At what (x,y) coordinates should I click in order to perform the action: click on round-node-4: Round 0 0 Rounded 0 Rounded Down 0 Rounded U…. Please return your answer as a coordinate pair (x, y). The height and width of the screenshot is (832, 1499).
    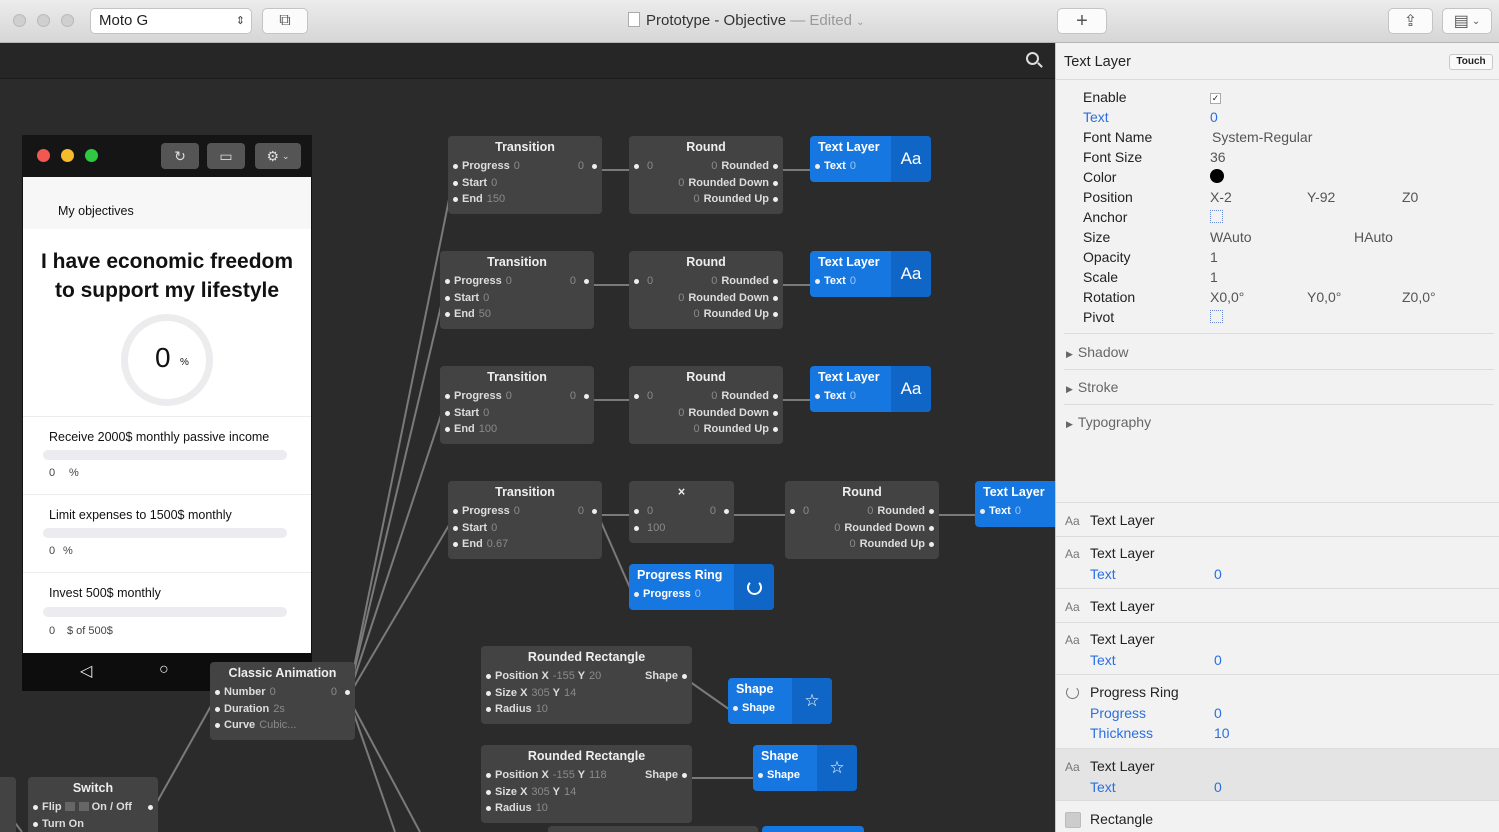
    Looking at the image, I should click on (862, 520).